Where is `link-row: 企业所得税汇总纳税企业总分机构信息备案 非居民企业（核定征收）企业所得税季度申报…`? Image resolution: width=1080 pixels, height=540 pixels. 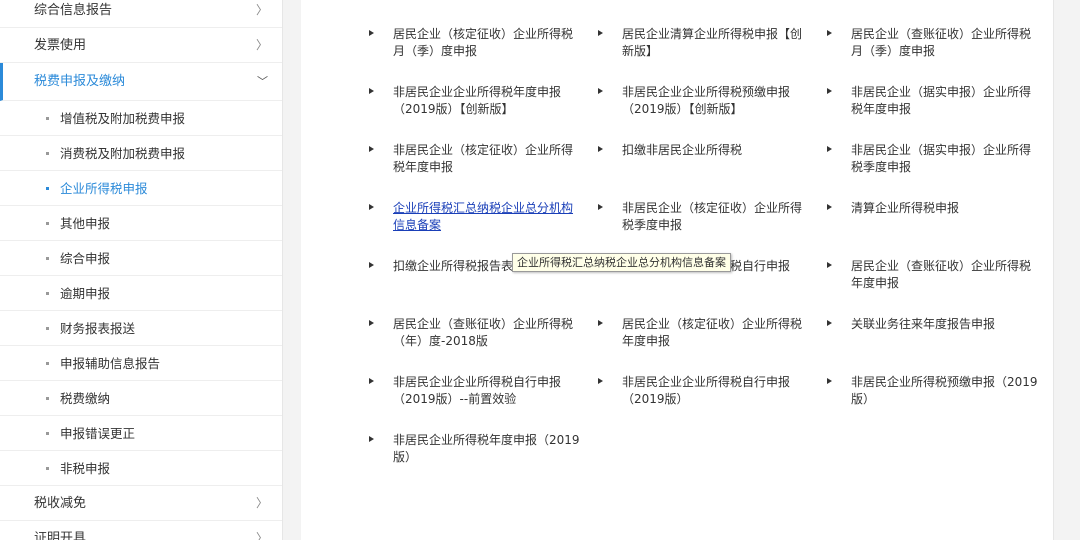
link-row: 企业所得税汇总纳税企业总分机构信息备案 非居民企业（核定征收）企业所得税季度申报… is located at coordinates (707, 229).